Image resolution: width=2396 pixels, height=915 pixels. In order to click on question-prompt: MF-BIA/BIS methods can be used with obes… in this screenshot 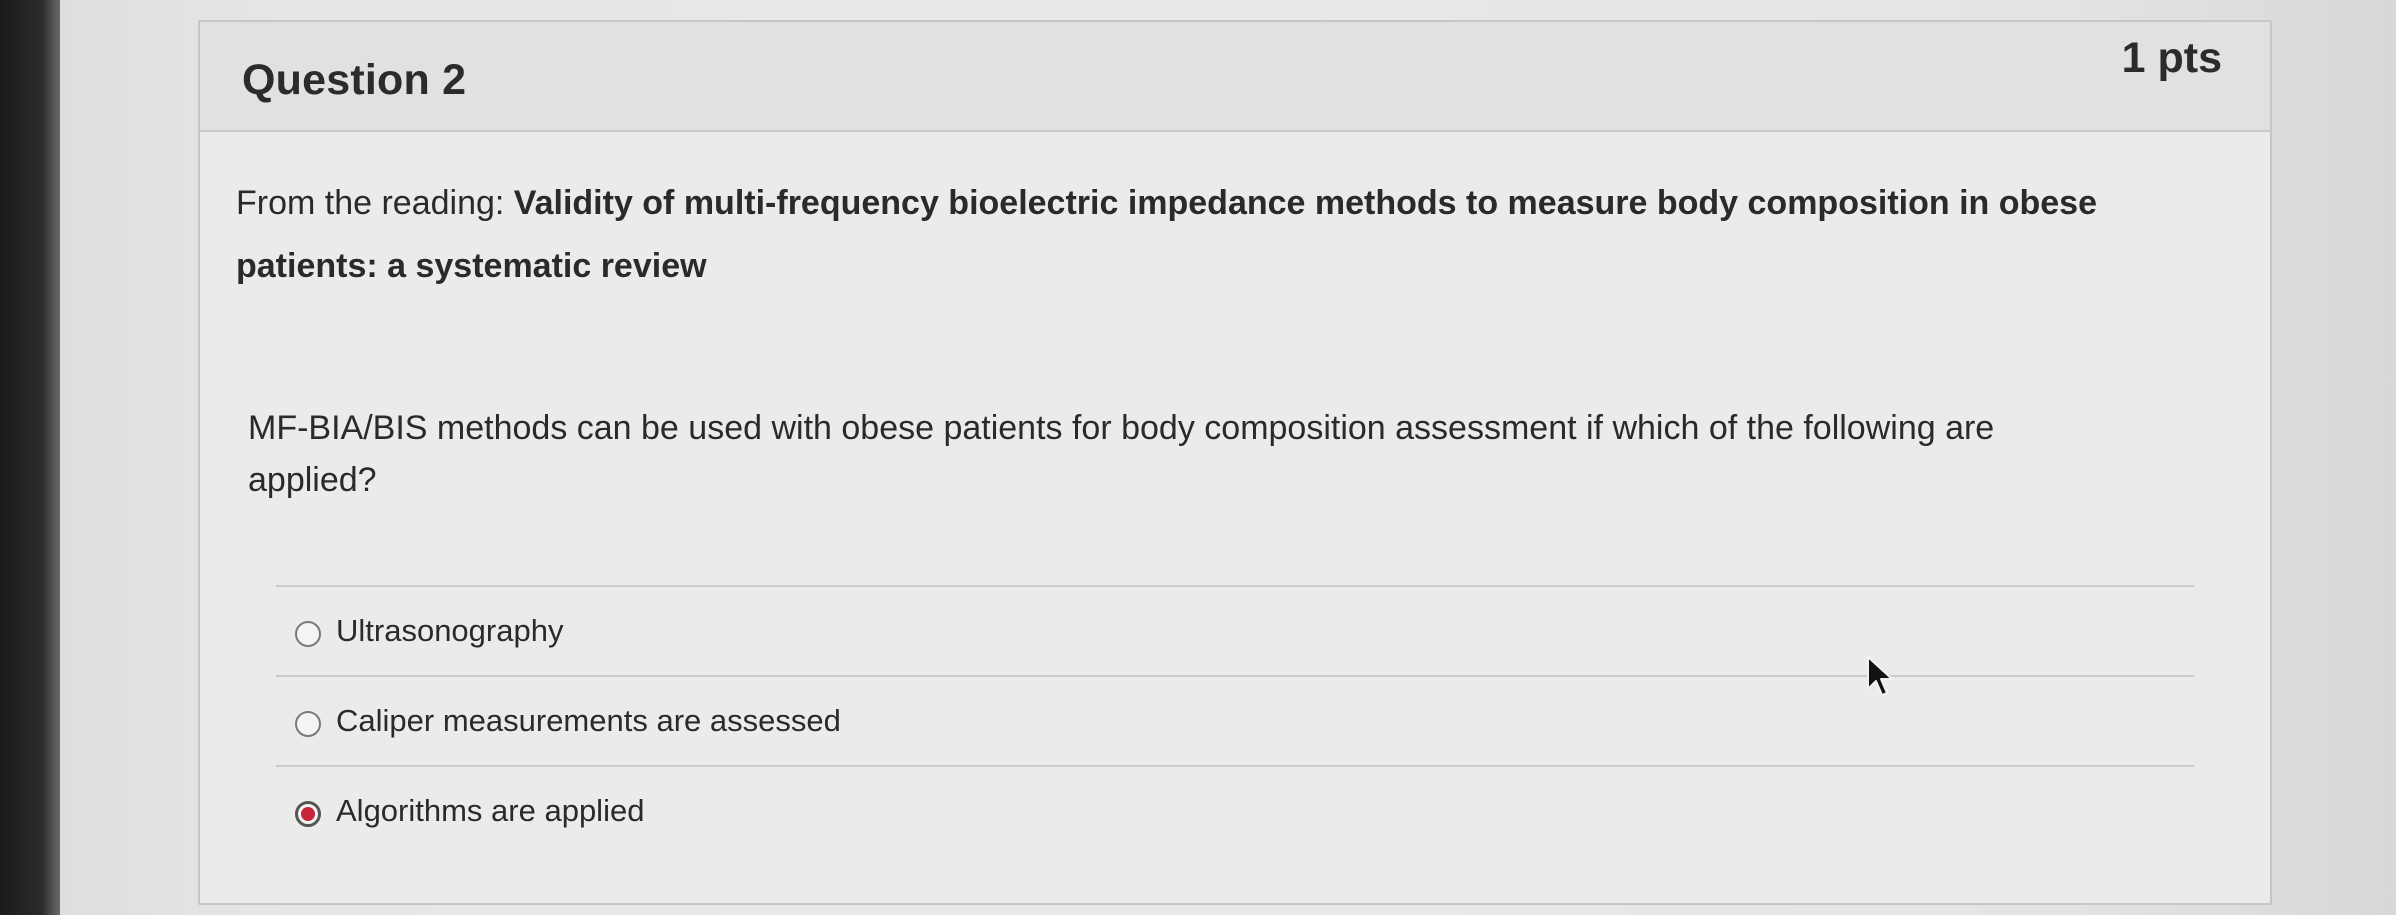, I will do `click(1192, 454)`.